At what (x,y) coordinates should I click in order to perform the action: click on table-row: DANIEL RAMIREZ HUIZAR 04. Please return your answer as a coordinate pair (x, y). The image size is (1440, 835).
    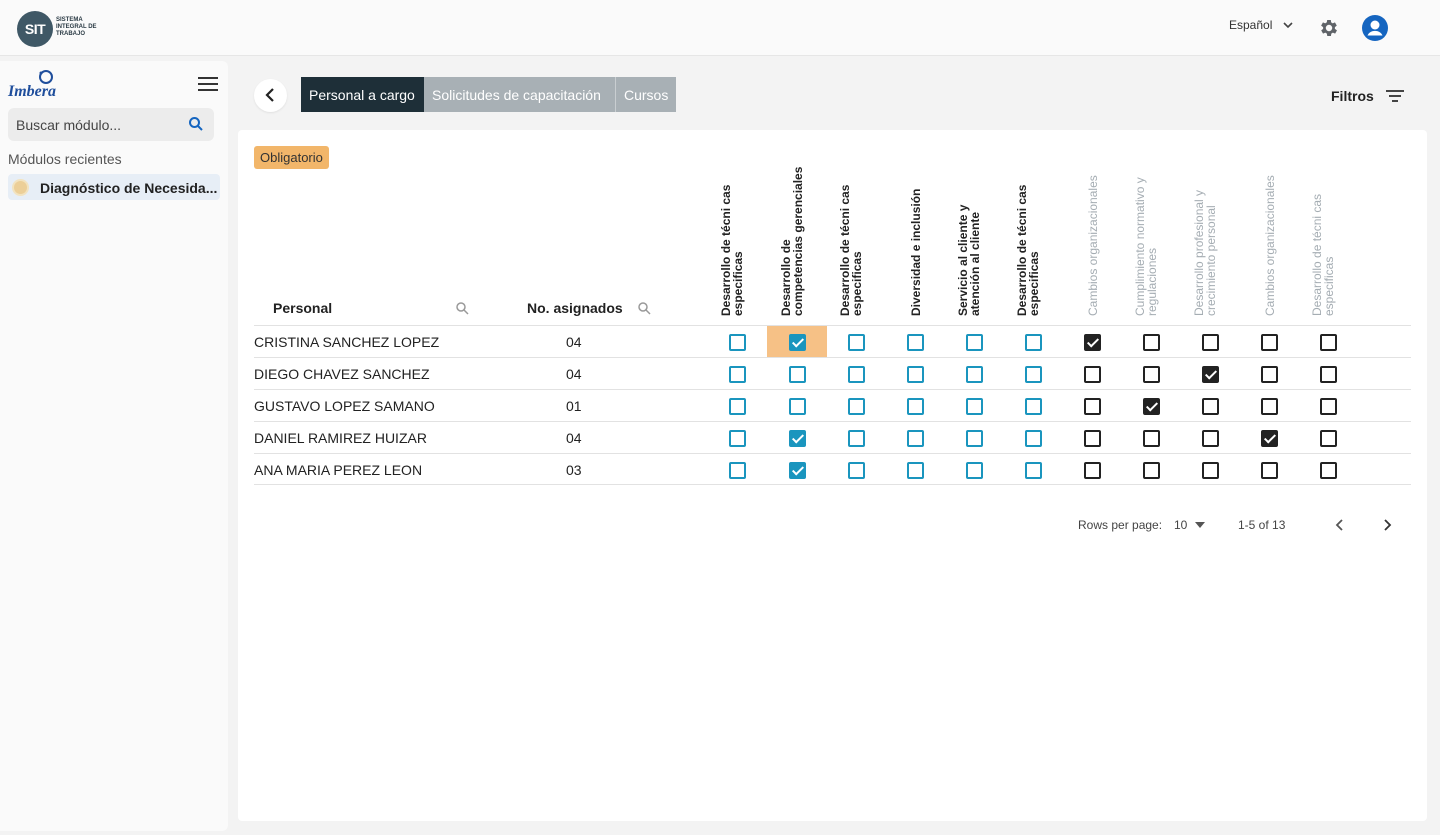
    Looking at the image, I should click on (832, 437).